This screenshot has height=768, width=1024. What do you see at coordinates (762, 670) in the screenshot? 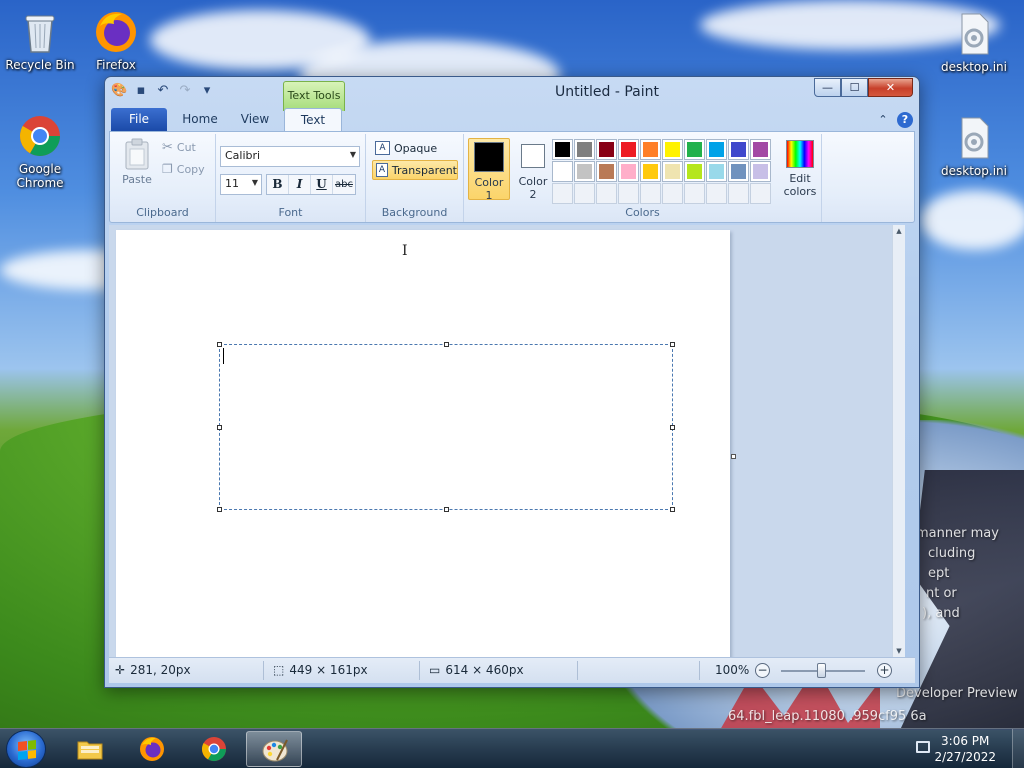
I see `zoom-out-button: −` at bounding box center [762, 670].